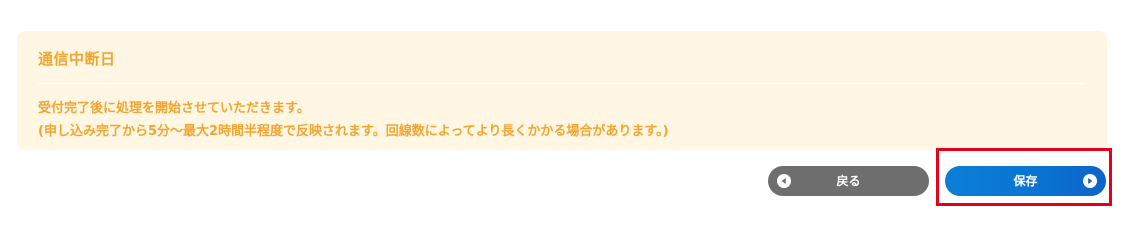 The width and height of the screenshot is (1132, 240). Describe the element at coordinates (174, 108) in the screenshot. I see `notice-message-line-1: 受付完了後に処理を開始させていただきます。` at that location.